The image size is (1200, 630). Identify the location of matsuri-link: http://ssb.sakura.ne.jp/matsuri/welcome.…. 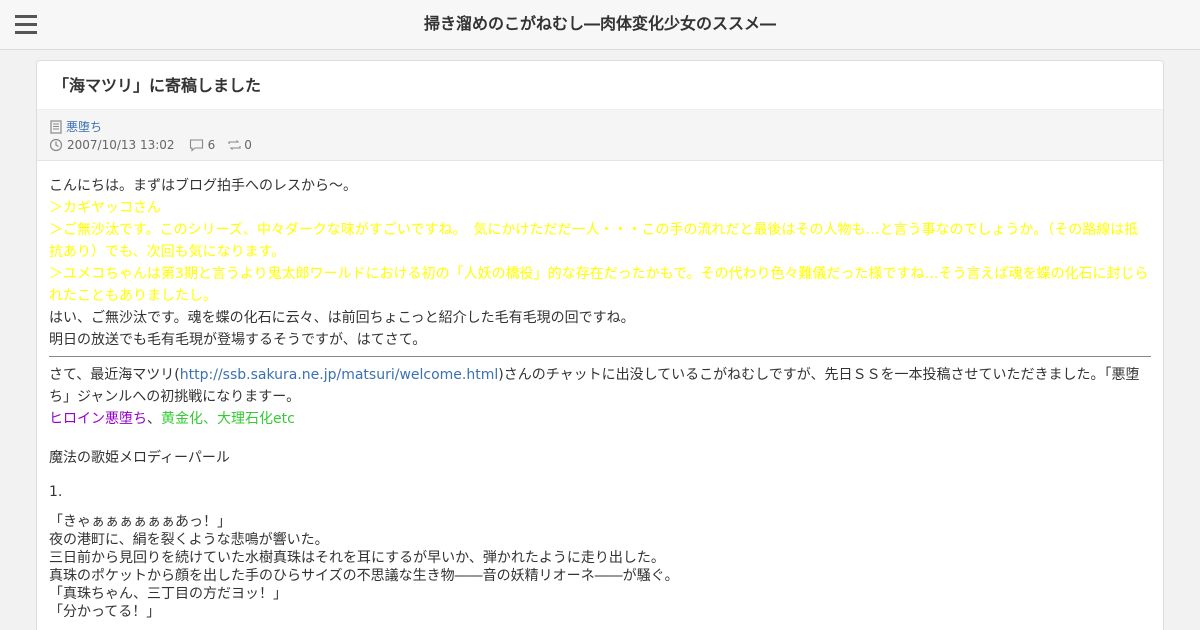
(339, 375).